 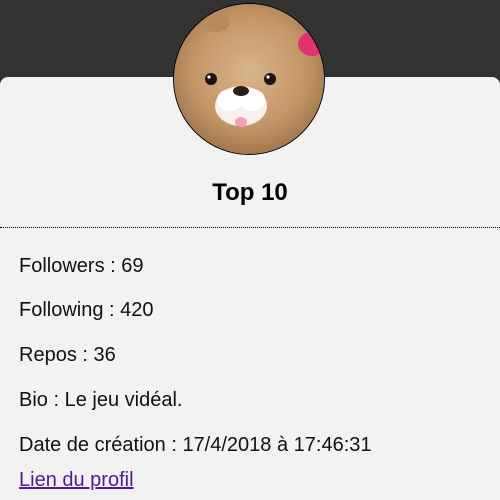 I want to click on divider, so click(x=250, y=227).